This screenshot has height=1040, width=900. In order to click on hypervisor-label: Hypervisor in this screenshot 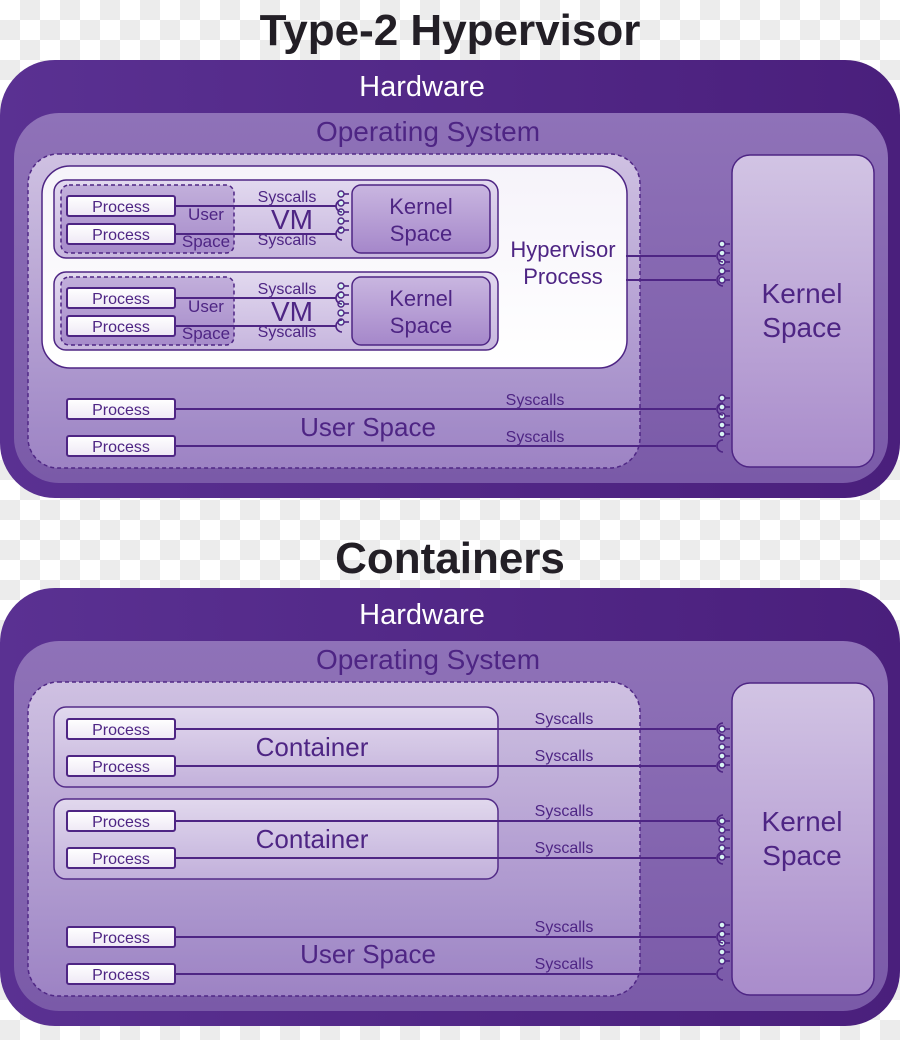, I will do `click(562, 249)`.